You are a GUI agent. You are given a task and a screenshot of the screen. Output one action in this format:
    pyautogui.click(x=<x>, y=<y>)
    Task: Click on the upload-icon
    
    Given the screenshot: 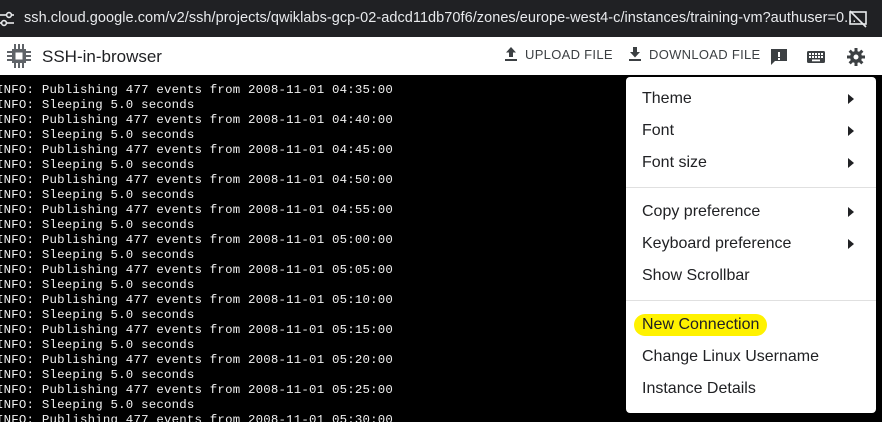 What is the action you would take?
    pyautogui.click(x=511, y=54)
    